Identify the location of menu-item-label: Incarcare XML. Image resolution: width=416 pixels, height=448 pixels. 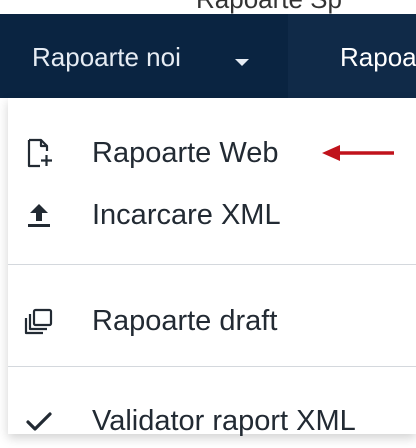
(186, 215).